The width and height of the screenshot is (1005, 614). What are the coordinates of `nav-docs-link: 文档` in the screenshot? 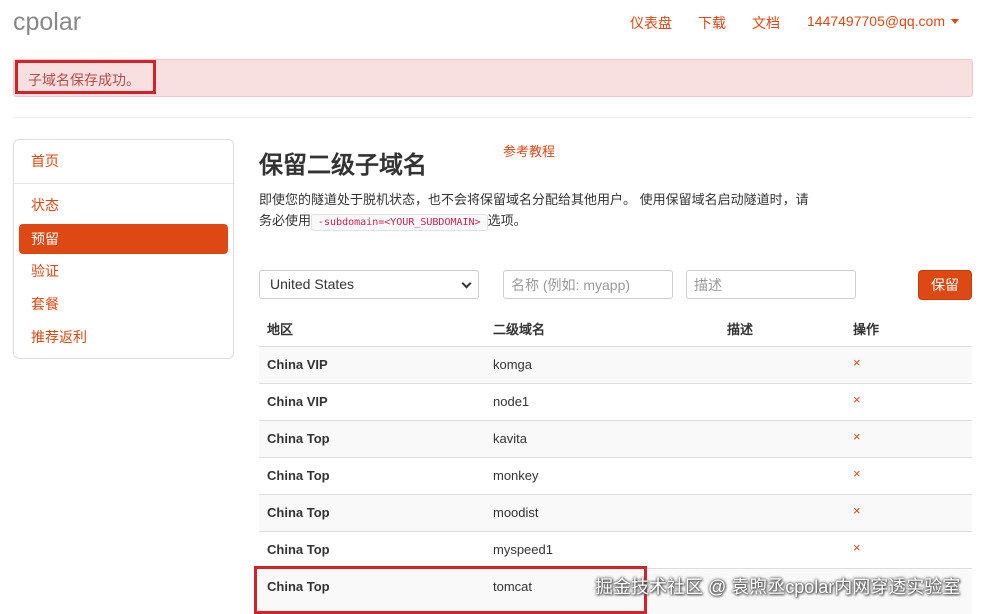 It's located at (766, 23).